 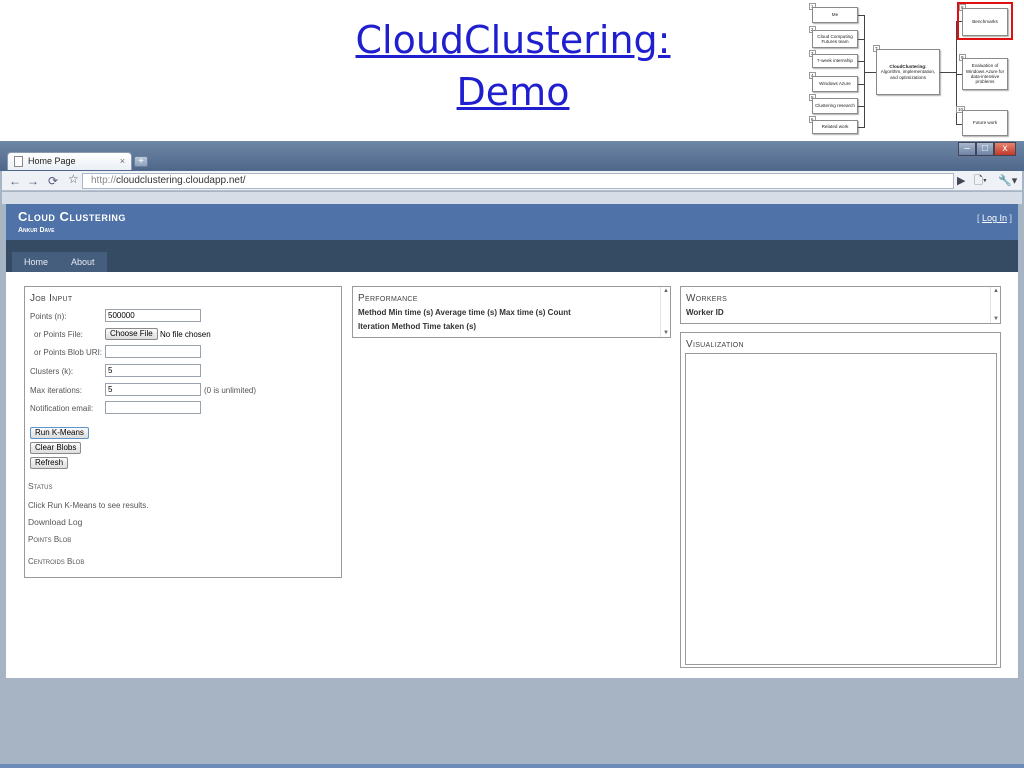 I want to click on forward-arrow-icon: →, so click(x=33, y=181).